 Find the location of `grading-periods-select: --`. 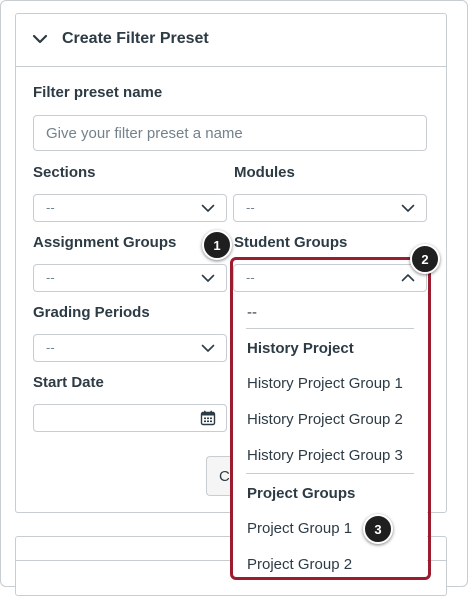

grading-periods-select: -- is located at coordinates (130, 348).